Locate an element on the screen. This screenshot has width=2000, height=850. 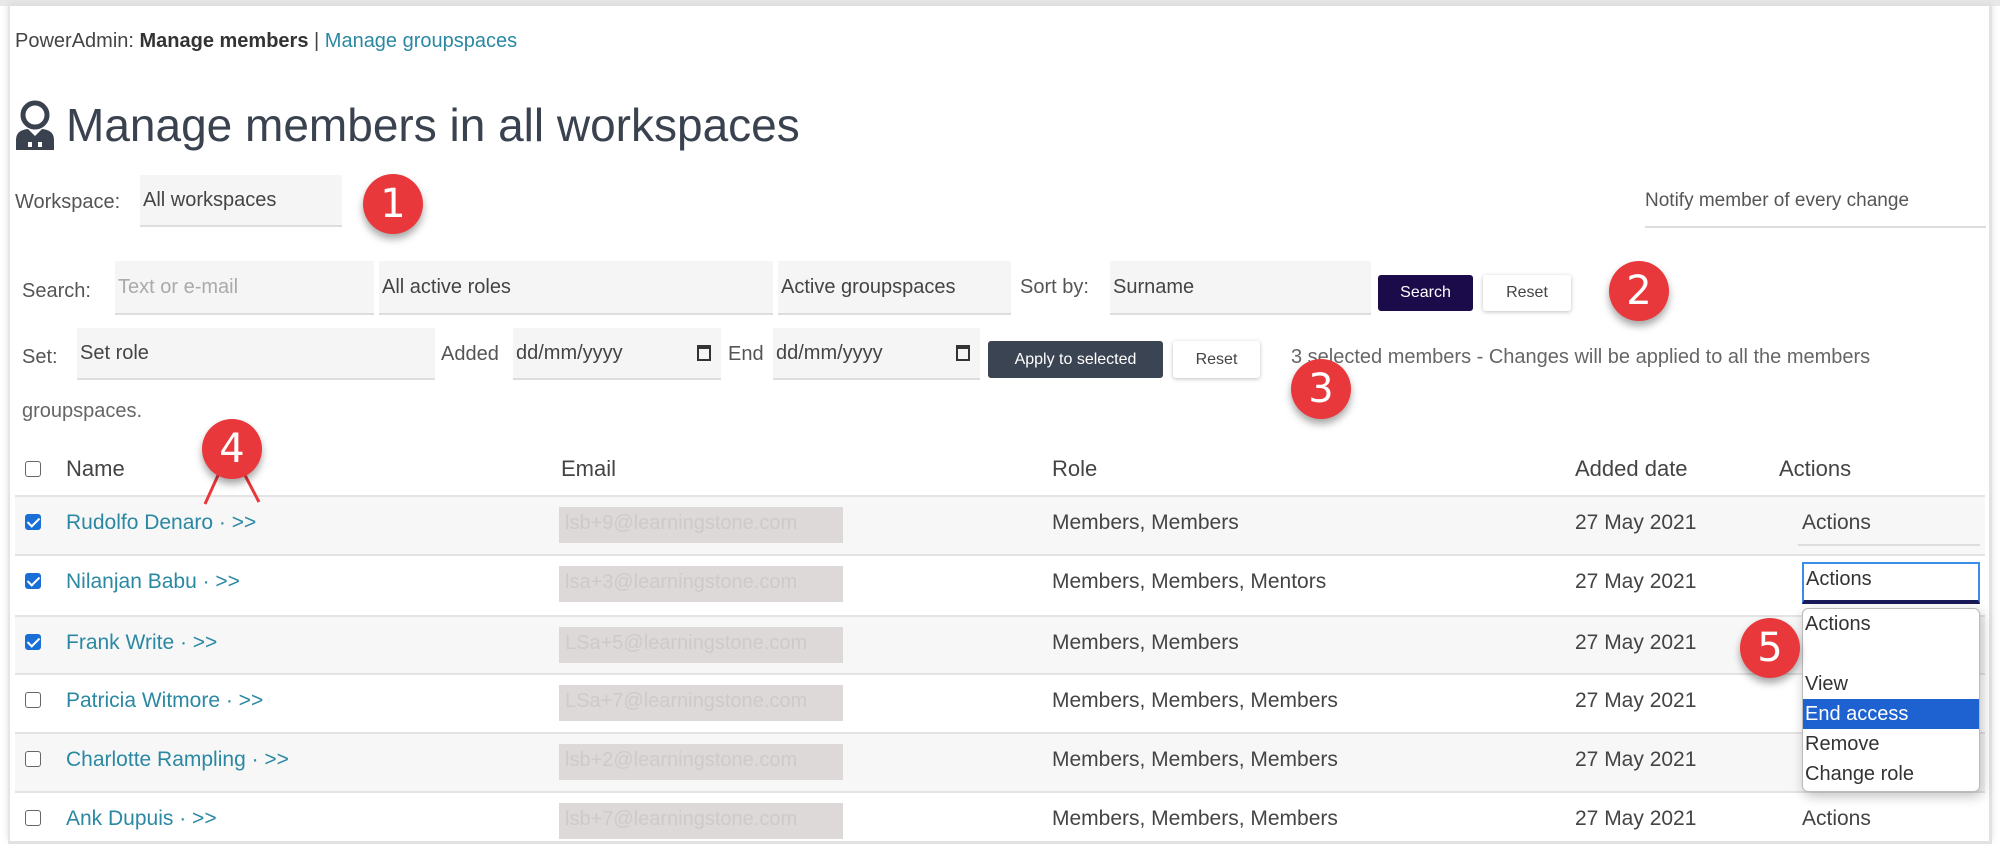
search-label: Search: is located at coordinates (56, 291).